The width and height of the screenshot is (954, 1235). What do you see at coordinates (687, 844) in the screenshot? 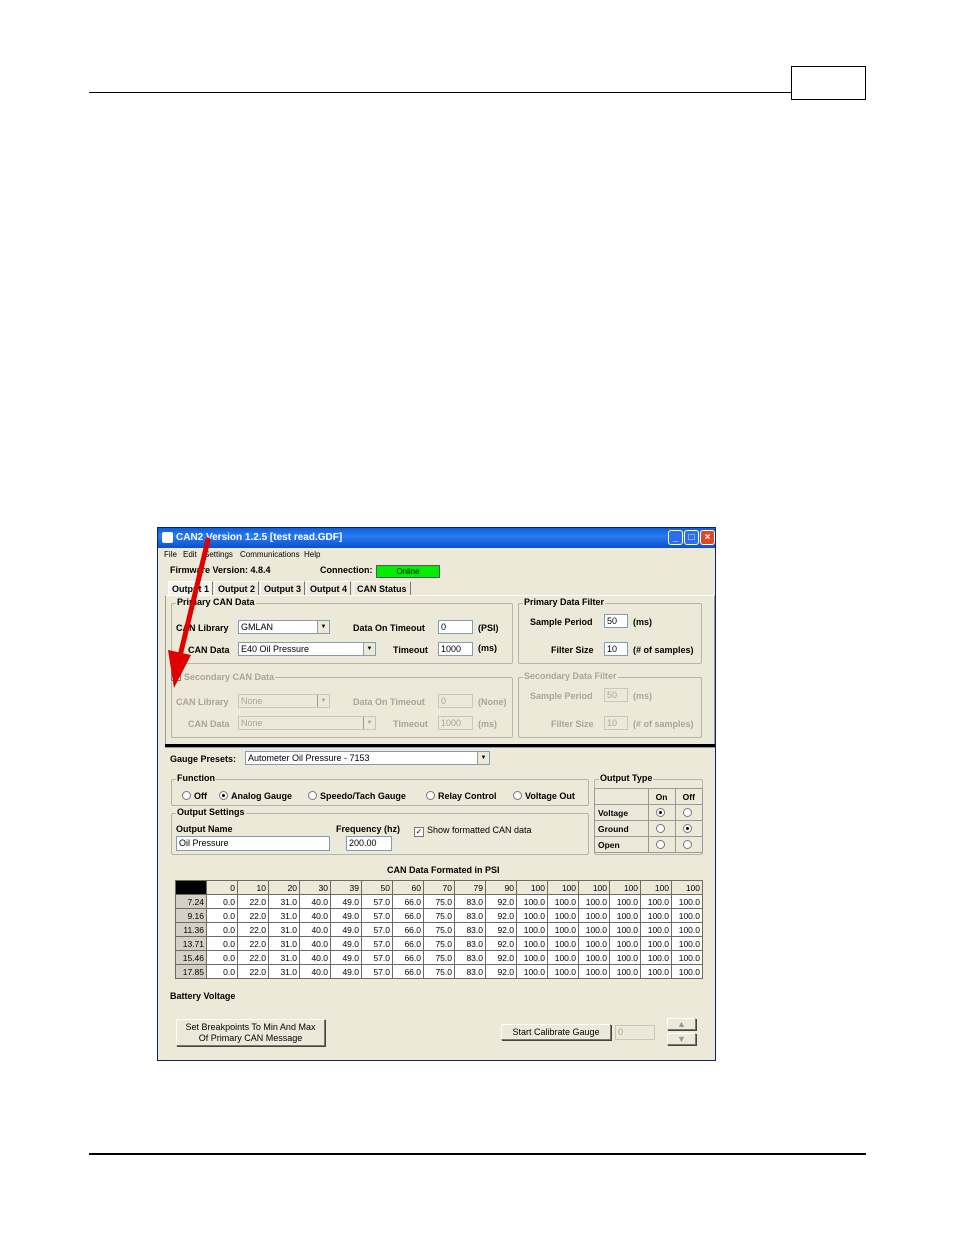
I see `radio-open-off` at bounding box center [687, 844].